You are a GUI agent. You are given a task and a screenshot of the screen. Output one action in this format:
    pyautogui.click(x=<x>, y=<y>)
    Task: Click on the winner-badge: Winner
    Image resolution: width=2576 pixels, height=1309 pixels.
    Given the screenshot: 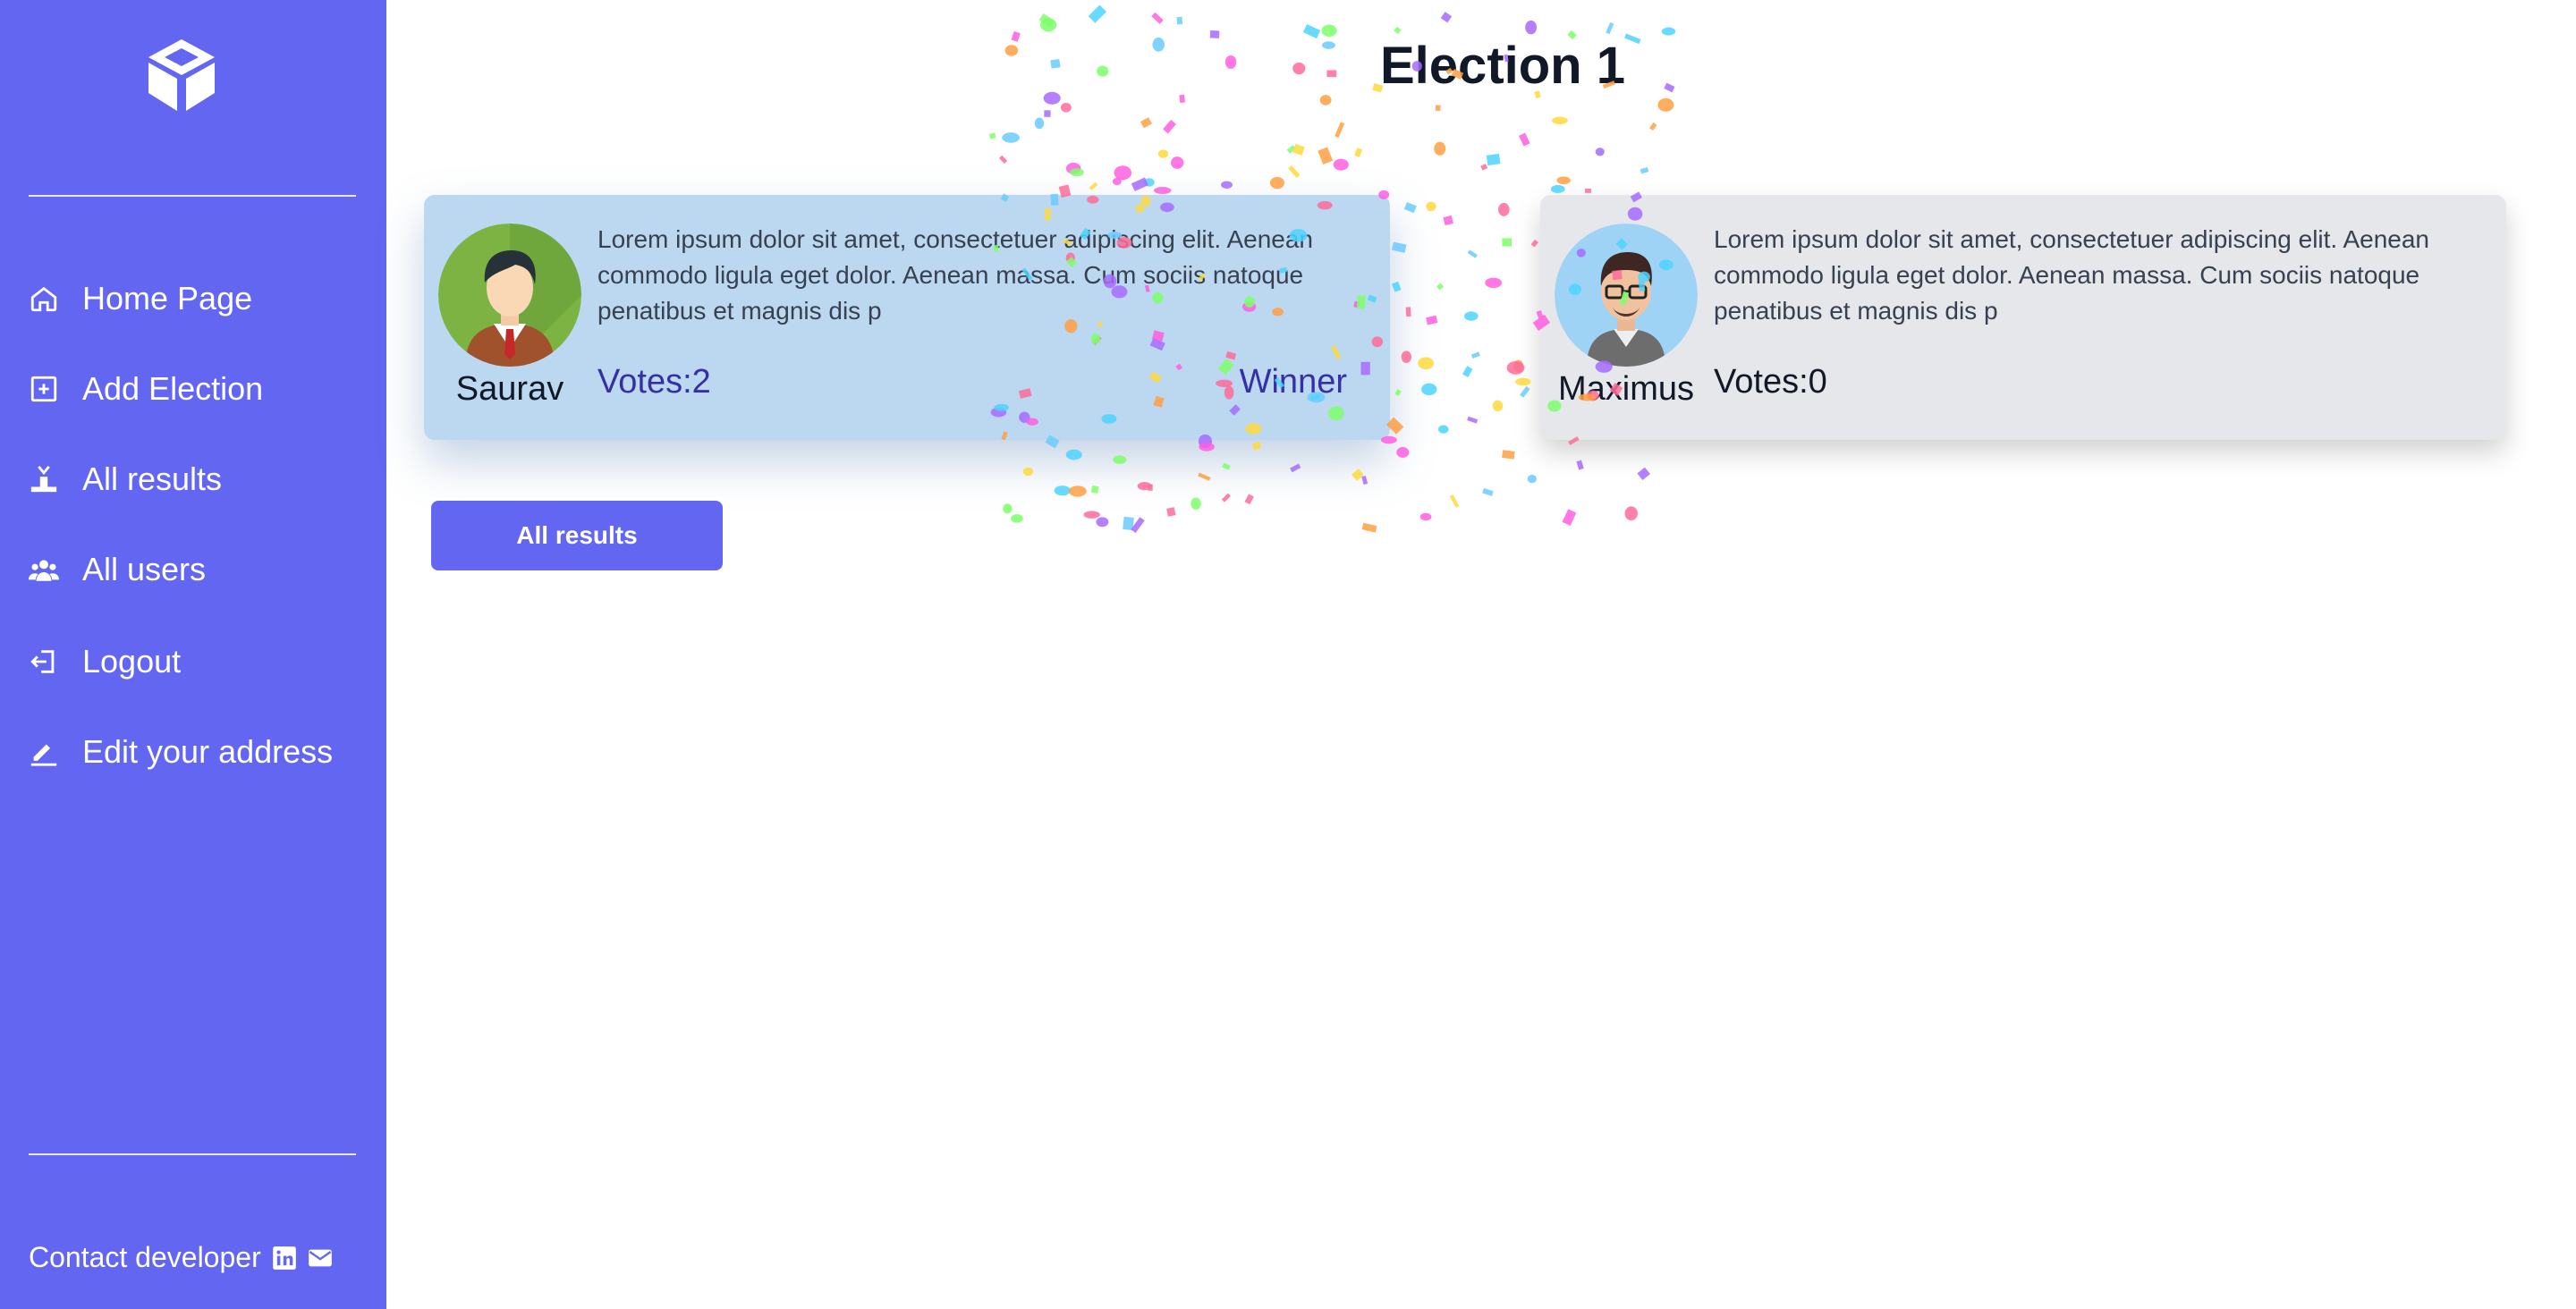 What is the action you would take?
    pyautogui.click(x=1293, y=382)
    